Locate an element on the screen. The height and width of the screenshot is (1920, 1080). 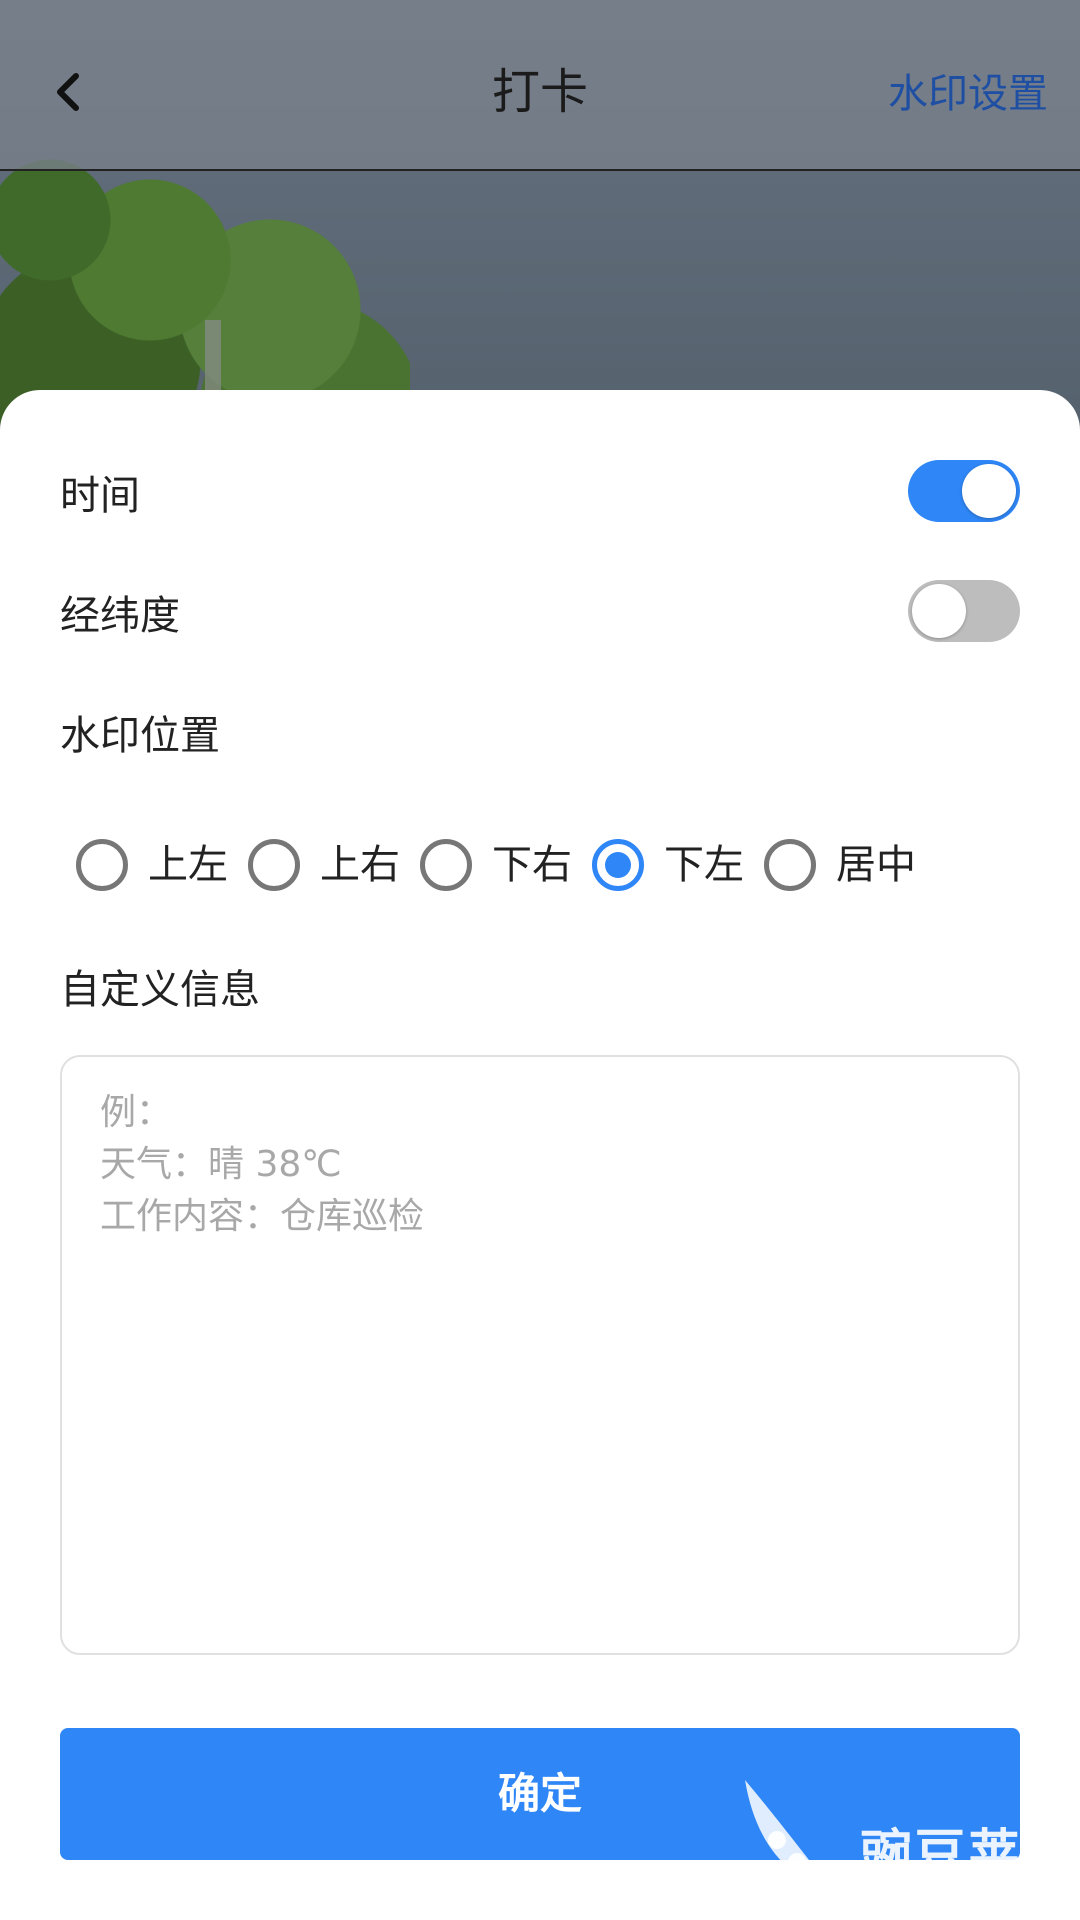
placeholder-line: 天气：晴 38℃ is located at coordinates (221, 1164).